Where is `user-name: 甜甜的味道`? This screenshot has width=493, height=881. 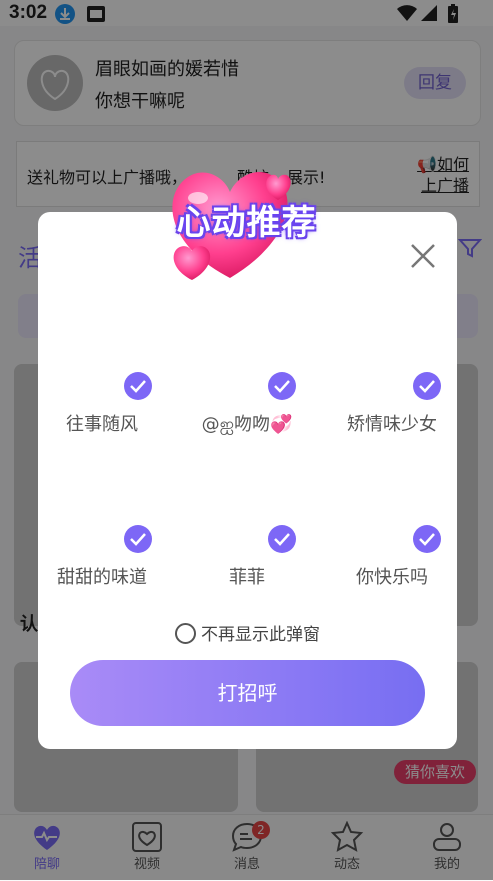 user-name: 甜甜的味道 is located at coordinates (102, 577).